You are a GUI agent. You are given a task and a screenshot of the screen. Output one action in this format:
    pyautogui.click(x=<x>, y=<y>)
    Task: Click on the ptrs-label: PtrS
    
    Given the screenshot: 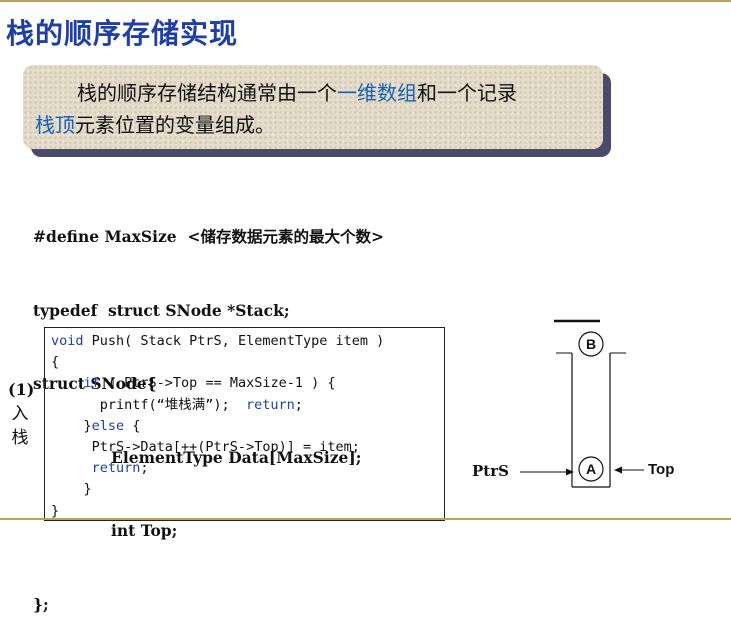 What is the action you would take?
    pyautogui.click(x=490, y=471)
    